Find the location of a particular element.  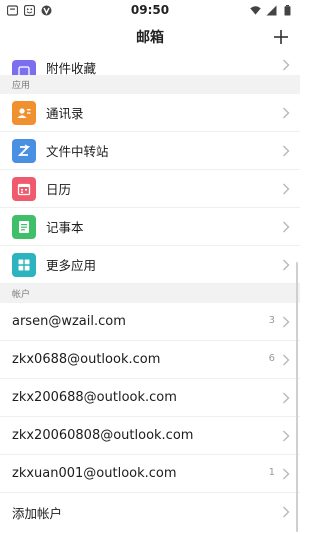

list-item-label: 通讯录 is located at coordinates (65, 113).